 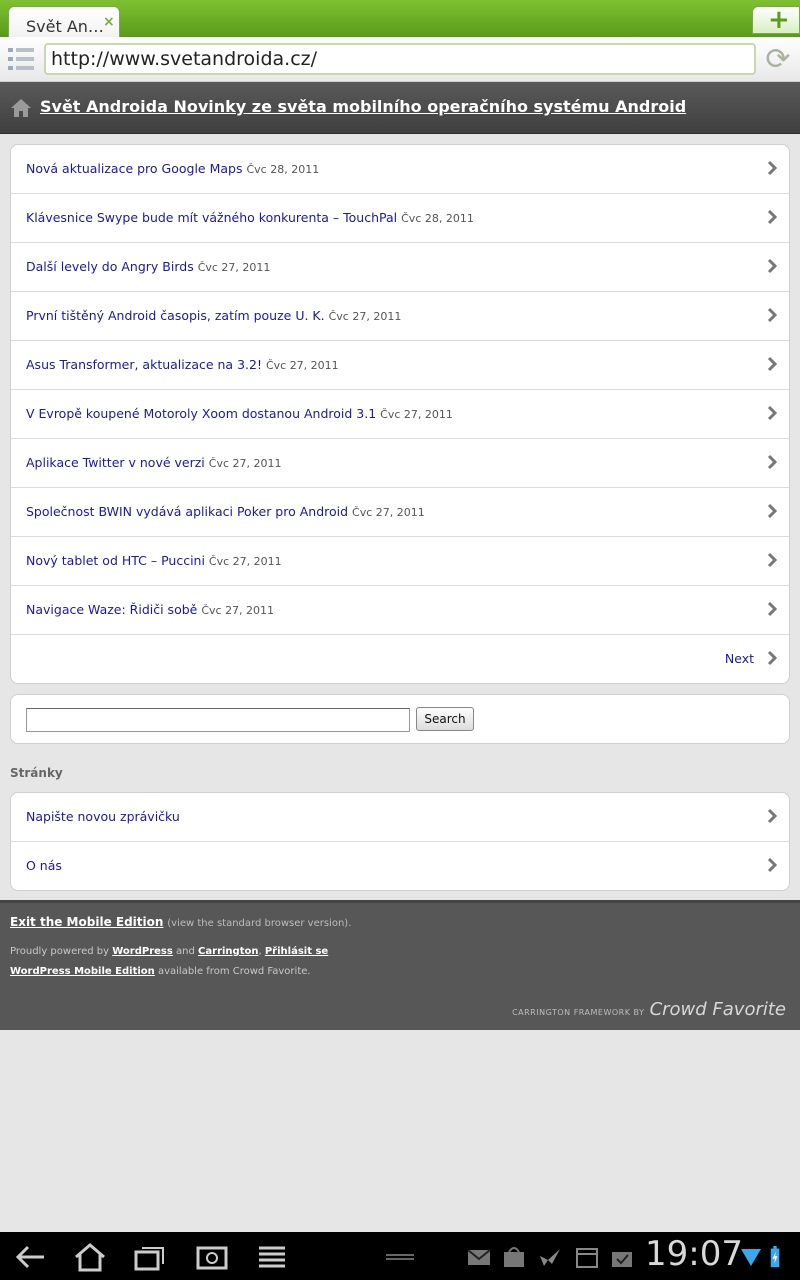 I want to click on wpme-link: WordPress Mobile Edition, so click(x=82, y=971).